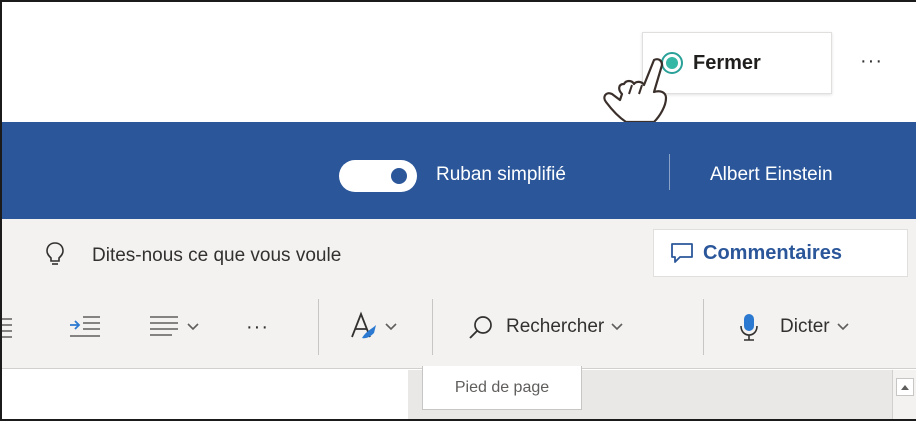 Image resolution: width=916 pixels, height=421 pixels. I want to click on styles-dropdown, so click(373, 327).